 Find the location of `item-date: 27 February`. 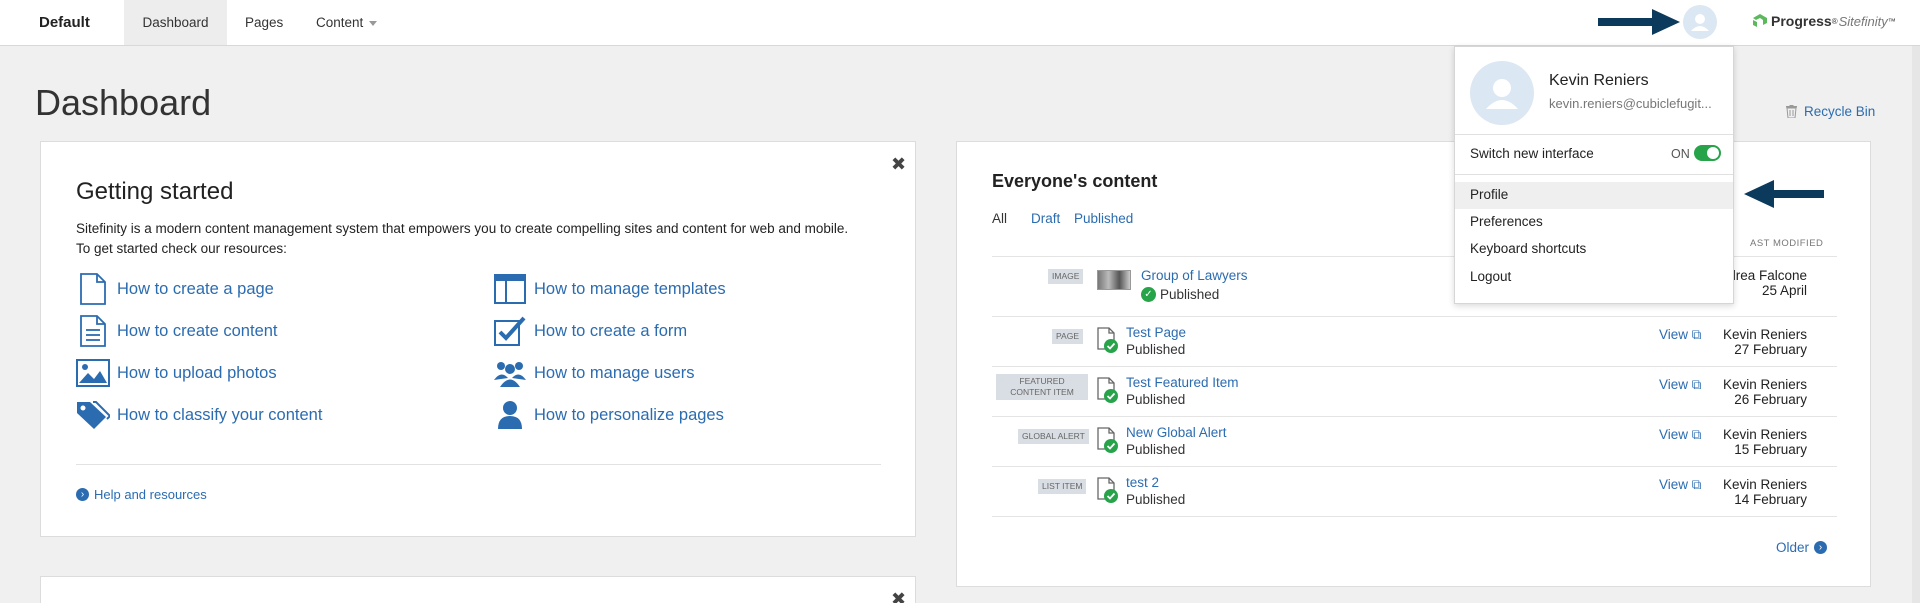

item-date: 27 February is located at coordinates (1770, 349).